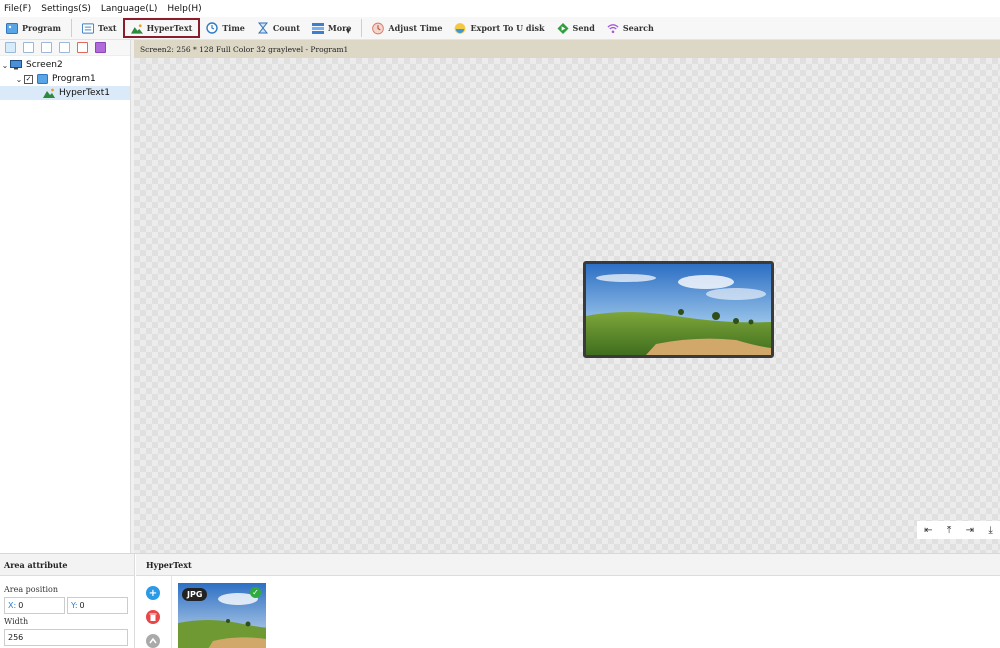 The image size is (1000, 648). Describe the element at coordinates (563, 28) in the screenshot. I see `send-icon` at that location.